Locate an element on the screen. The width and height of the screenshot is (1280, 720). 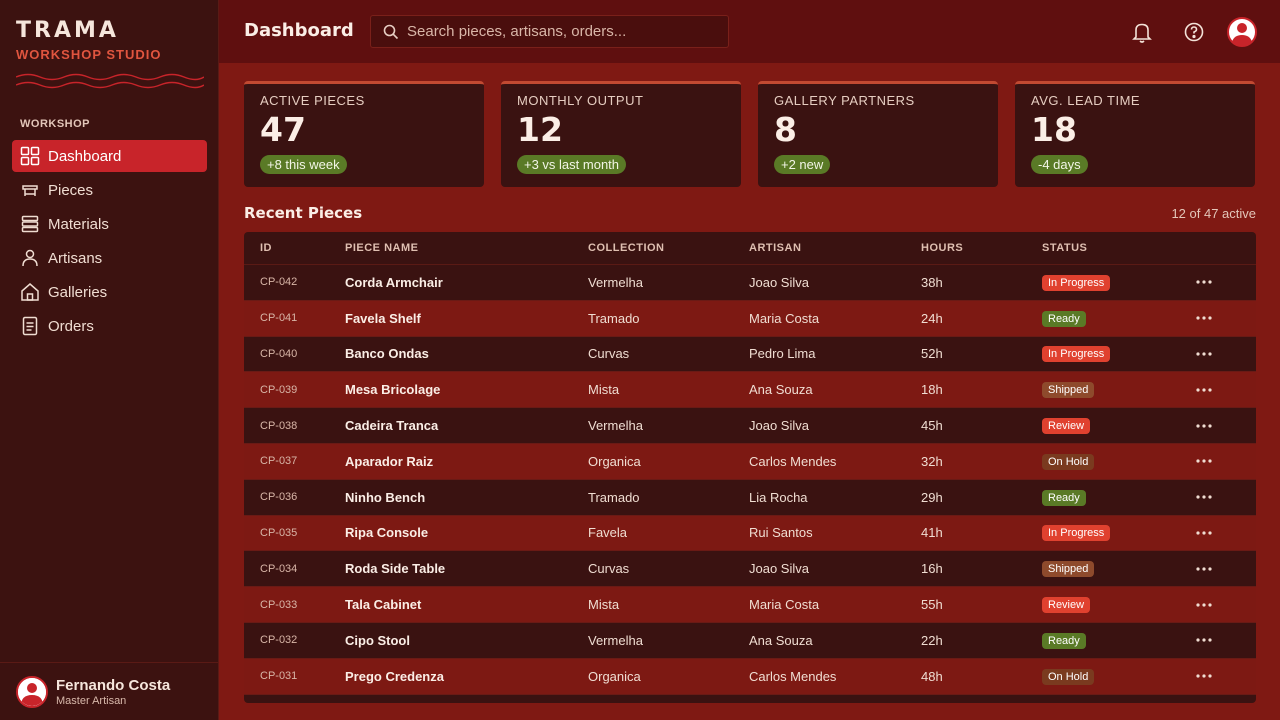
column-header-hours: HOURS is located at coordinates (981, 248).